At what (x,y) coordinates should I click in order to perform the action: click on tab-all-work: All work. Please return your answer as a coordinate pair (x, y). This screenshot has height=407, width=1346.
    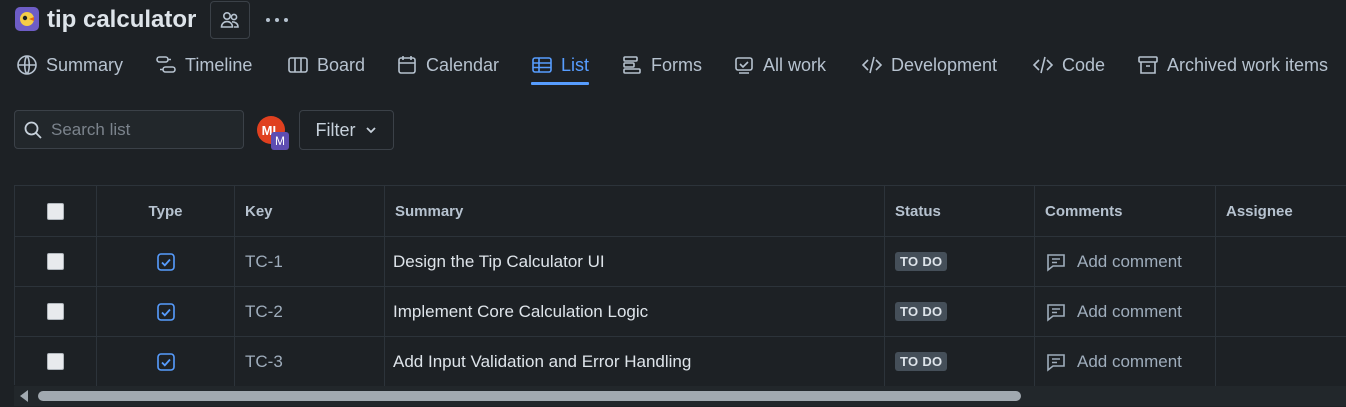
    Looking at the image, I should click on (779, 65).